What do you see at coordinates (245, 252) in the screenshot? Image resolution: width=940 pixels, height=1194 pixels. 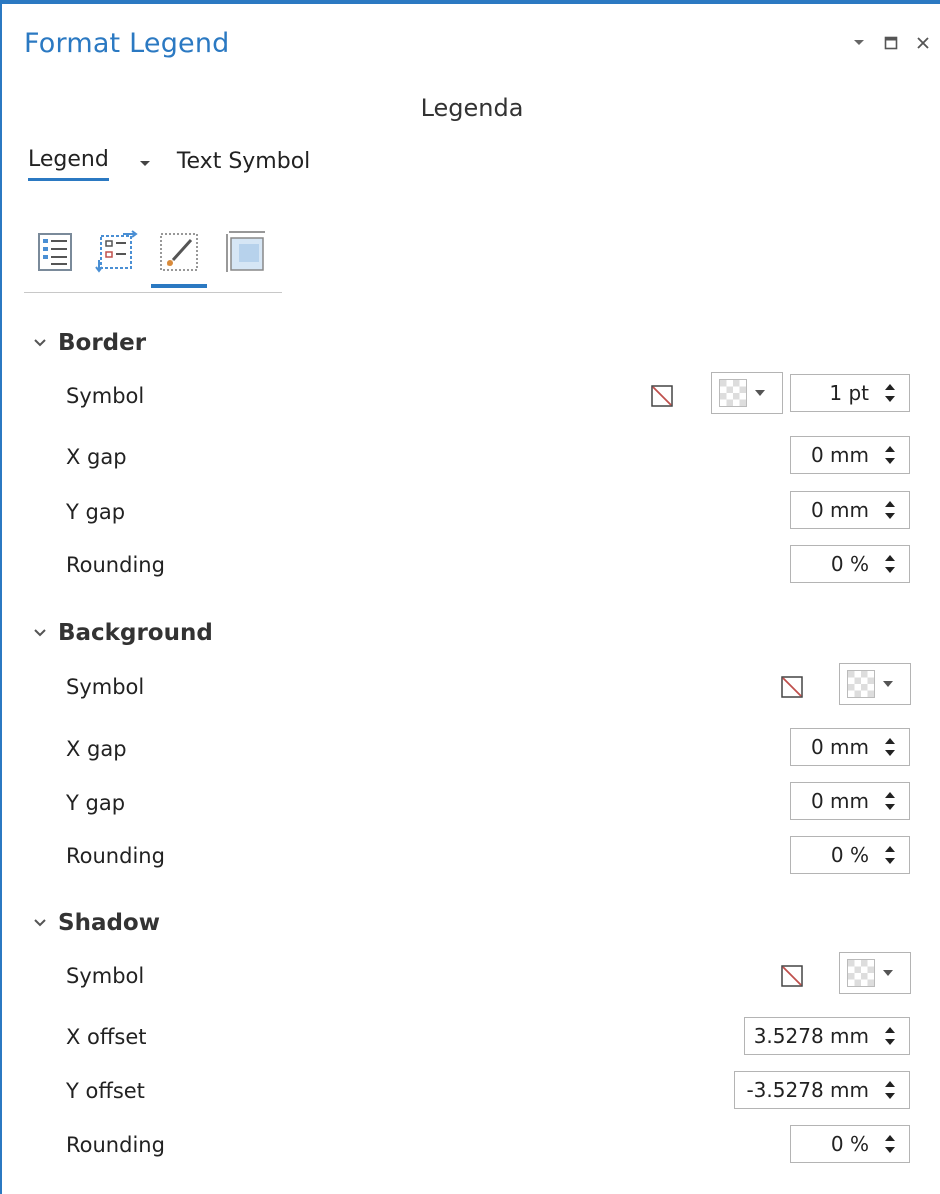 I see `placement-icon` at bounding box center [245, 252].